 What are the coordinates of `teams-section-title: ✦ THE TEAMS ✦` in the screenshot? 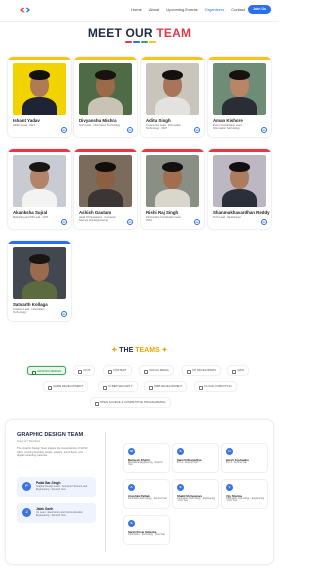 It's located at (139, 350).